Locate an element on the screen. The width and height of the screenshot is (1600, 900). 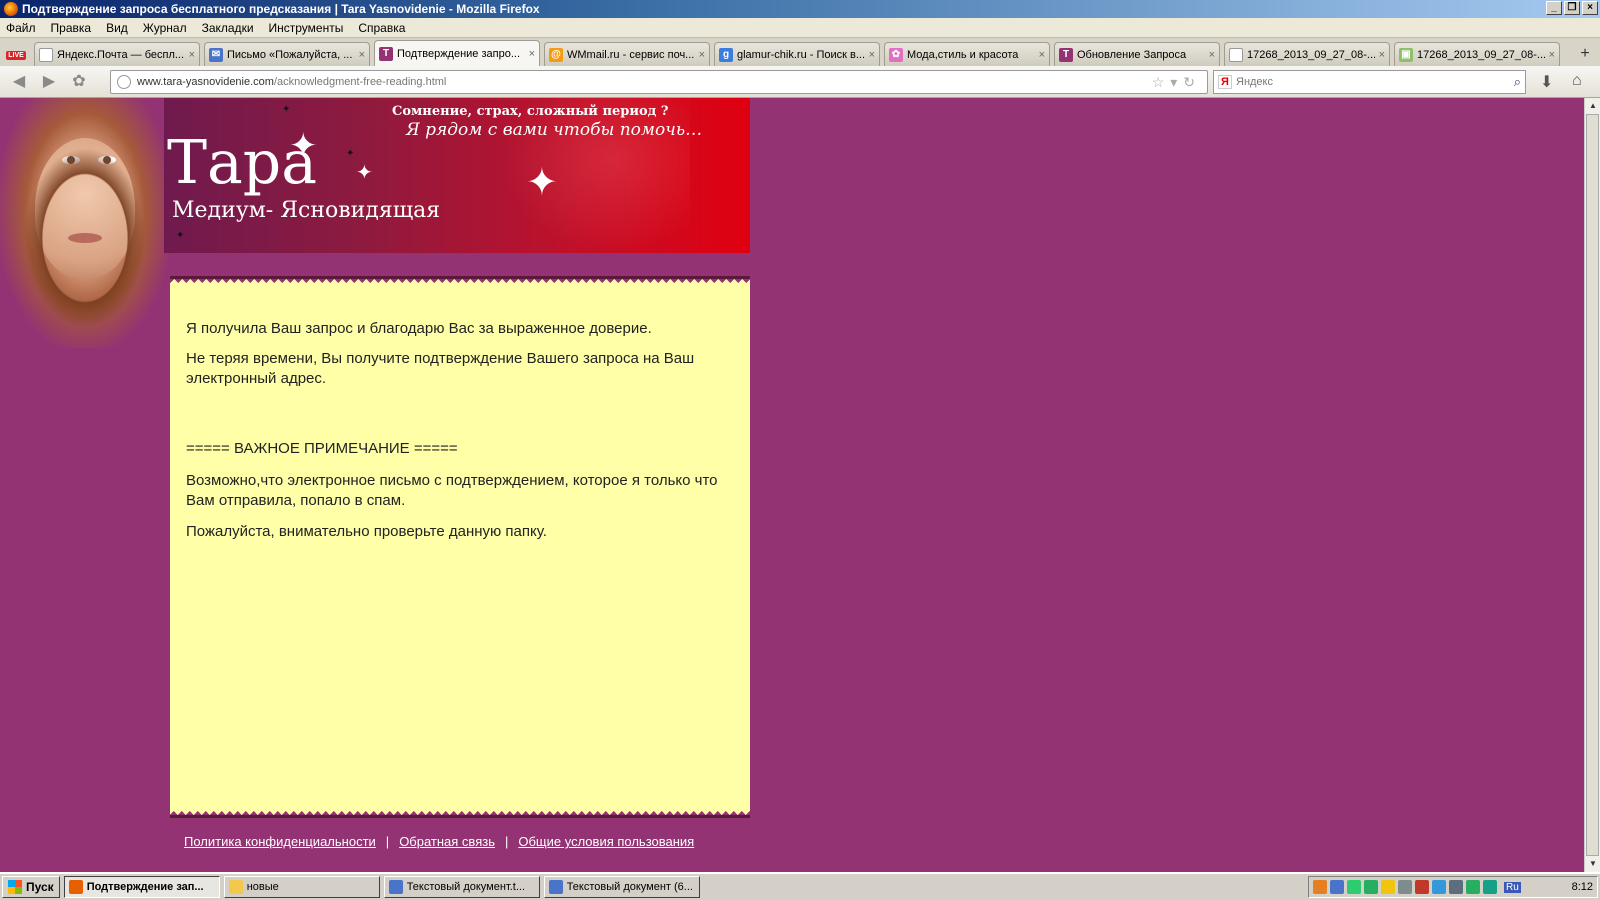
bookmark-star-icon: ☆▾↻ is located at coordinates (1176, 82).